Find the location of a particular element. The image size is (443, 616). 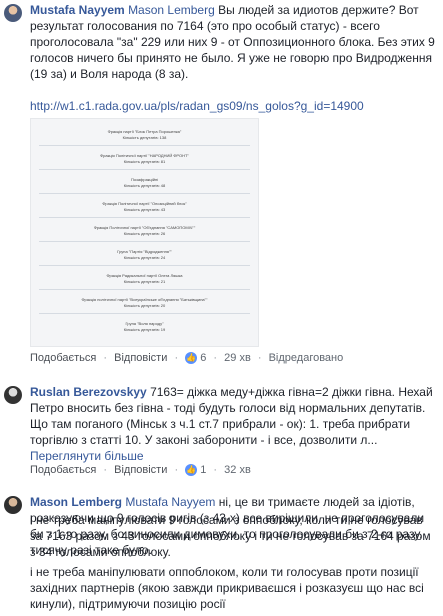

comment-author: Ruslan Berezovskyy is located at coordinates (88, 392).